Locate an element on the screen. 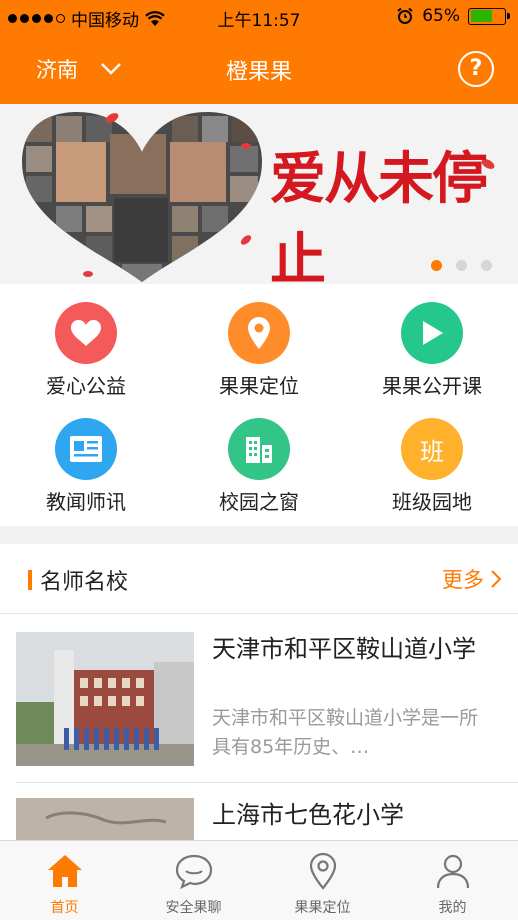  grid-item-class: 班 班级园地 is located at coordinates (432, 466).